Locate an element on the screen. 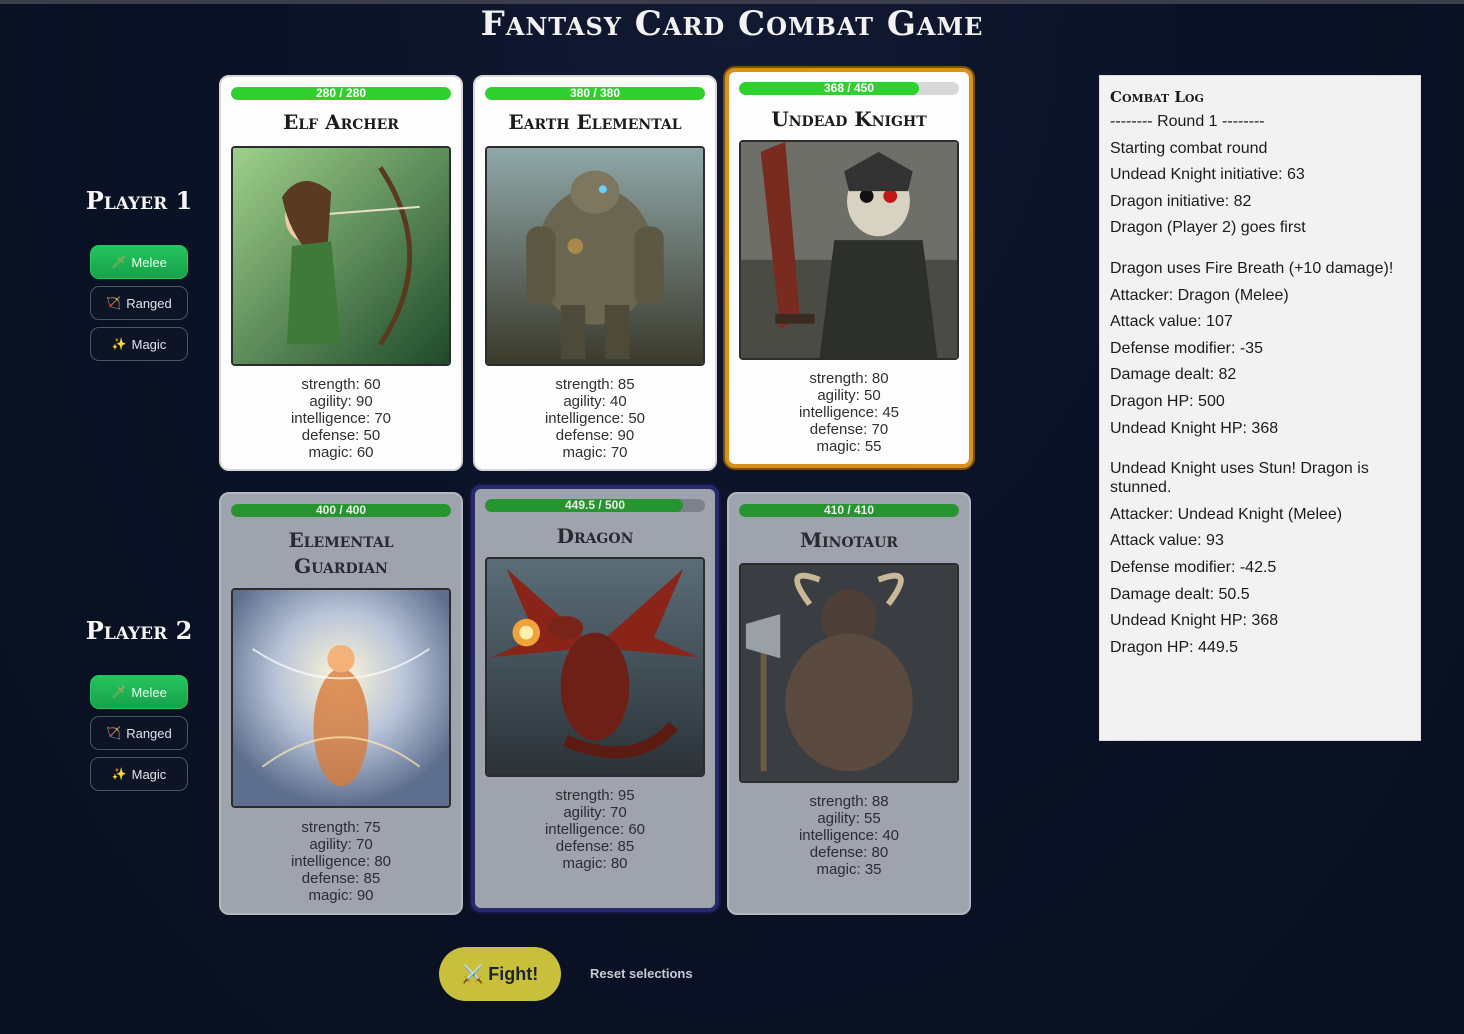  hp-text: 368 / 450 is located at coordinates (849, 88).